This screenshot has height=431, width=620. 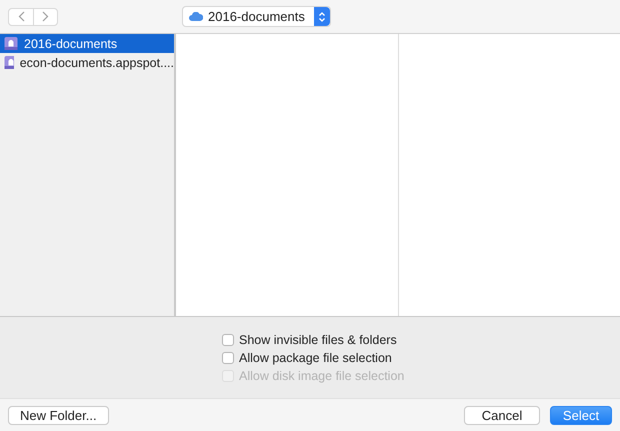 What do you see at coordinates (87, 43) in the screenshot?
I see `sidebar-item: 2016-documents` at bounding box center [87, 43].